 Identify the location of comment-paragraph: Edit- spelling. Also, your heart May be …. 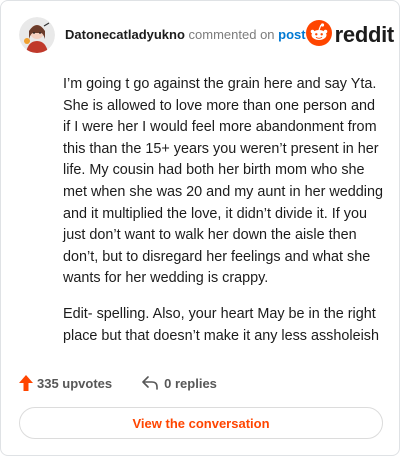
(221, 324).